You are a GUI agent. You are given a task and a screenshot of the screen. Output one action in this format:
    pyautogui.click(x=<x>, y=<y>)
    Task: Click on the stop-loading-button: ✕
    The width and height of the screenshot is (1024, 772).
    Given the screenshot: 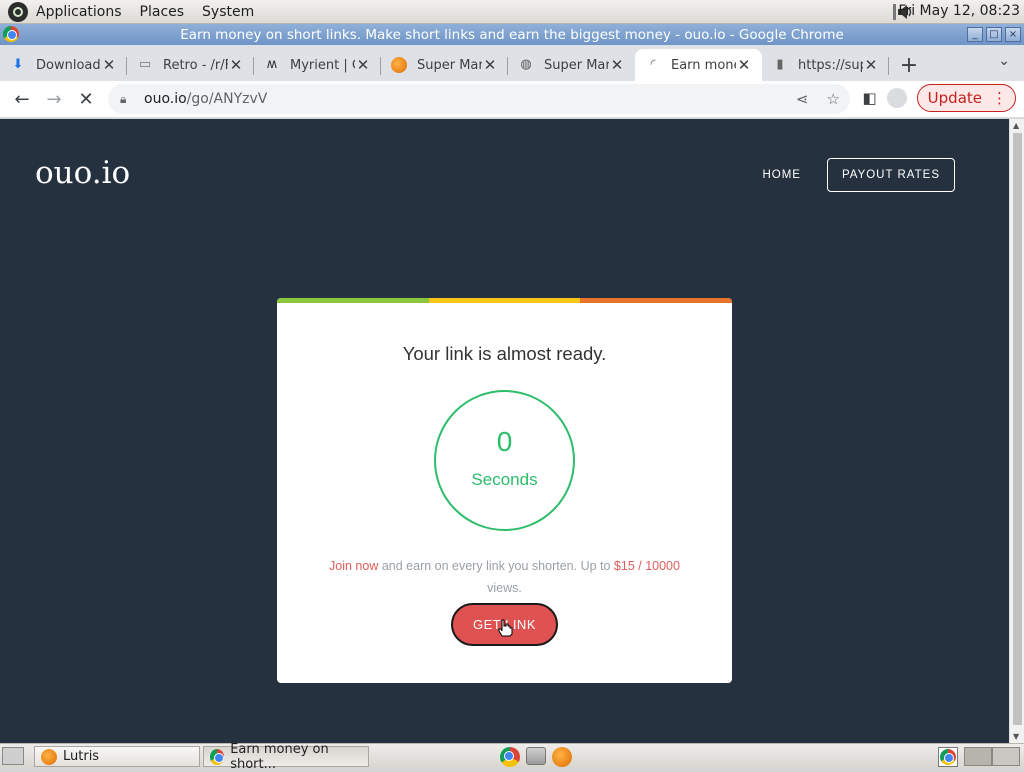 What is the action you would take?
    pyautogui.click(x=86, y=99)
    